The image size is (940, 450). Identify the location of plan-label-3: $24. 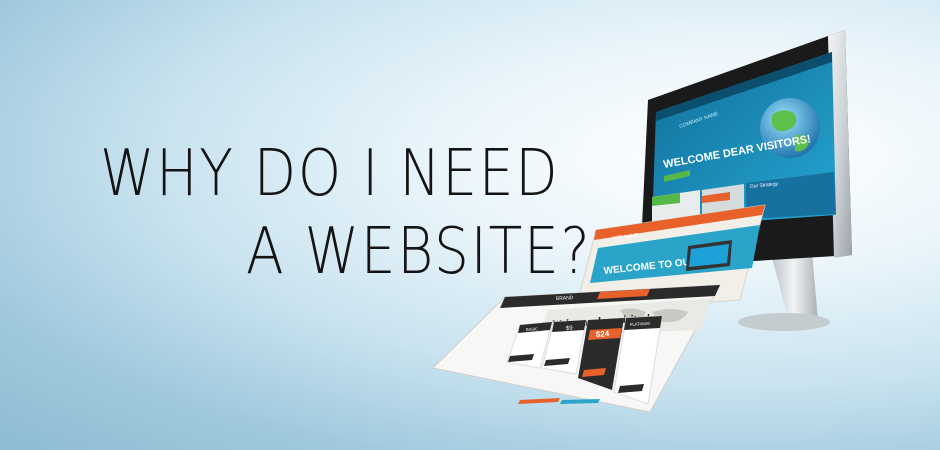
(603, 334).